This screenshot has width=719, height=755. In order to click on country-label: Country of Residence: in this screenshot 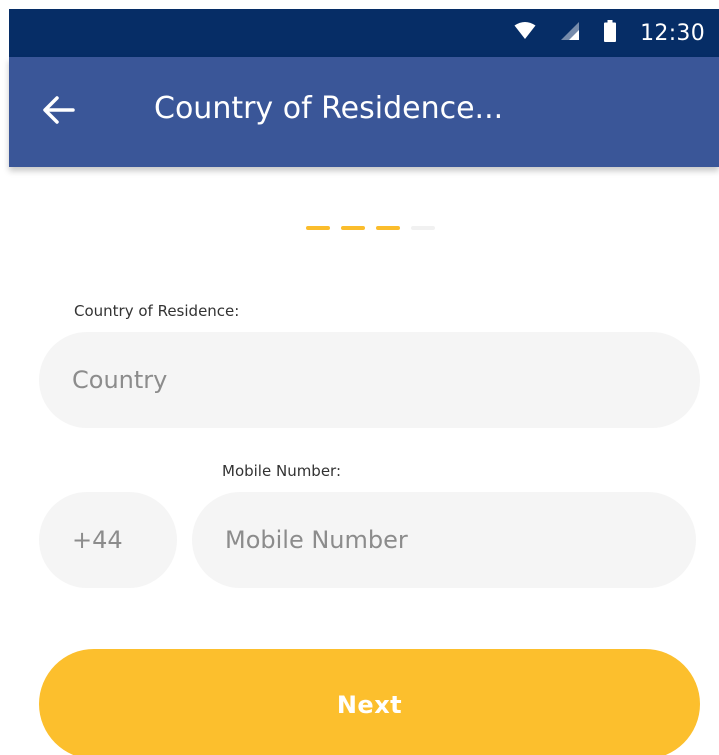, I will do `click(157, 311)`.